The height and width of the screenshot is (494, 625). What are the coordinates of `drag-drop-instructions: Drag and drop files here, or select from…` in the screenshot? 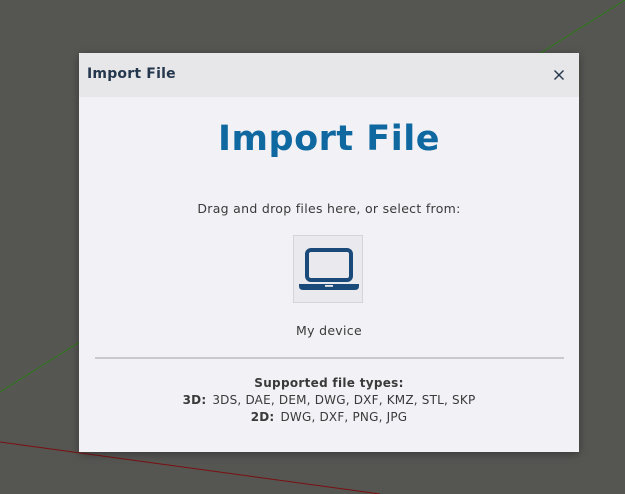 It's located at (329, 208).